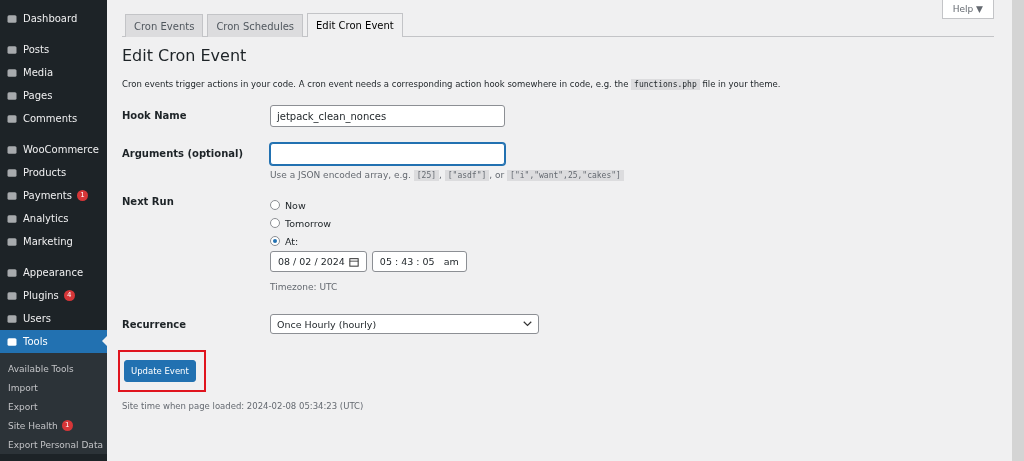  Describe the element at coordinates (53, 241) in the screenshot. I see `sidebar-item: Marketing` at that location.